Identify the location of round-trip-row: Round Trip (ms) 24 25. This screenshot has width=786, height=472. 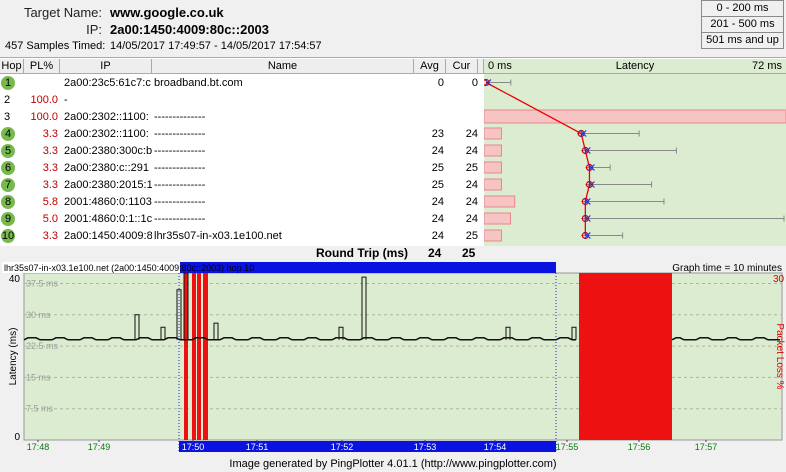
(393, 253).